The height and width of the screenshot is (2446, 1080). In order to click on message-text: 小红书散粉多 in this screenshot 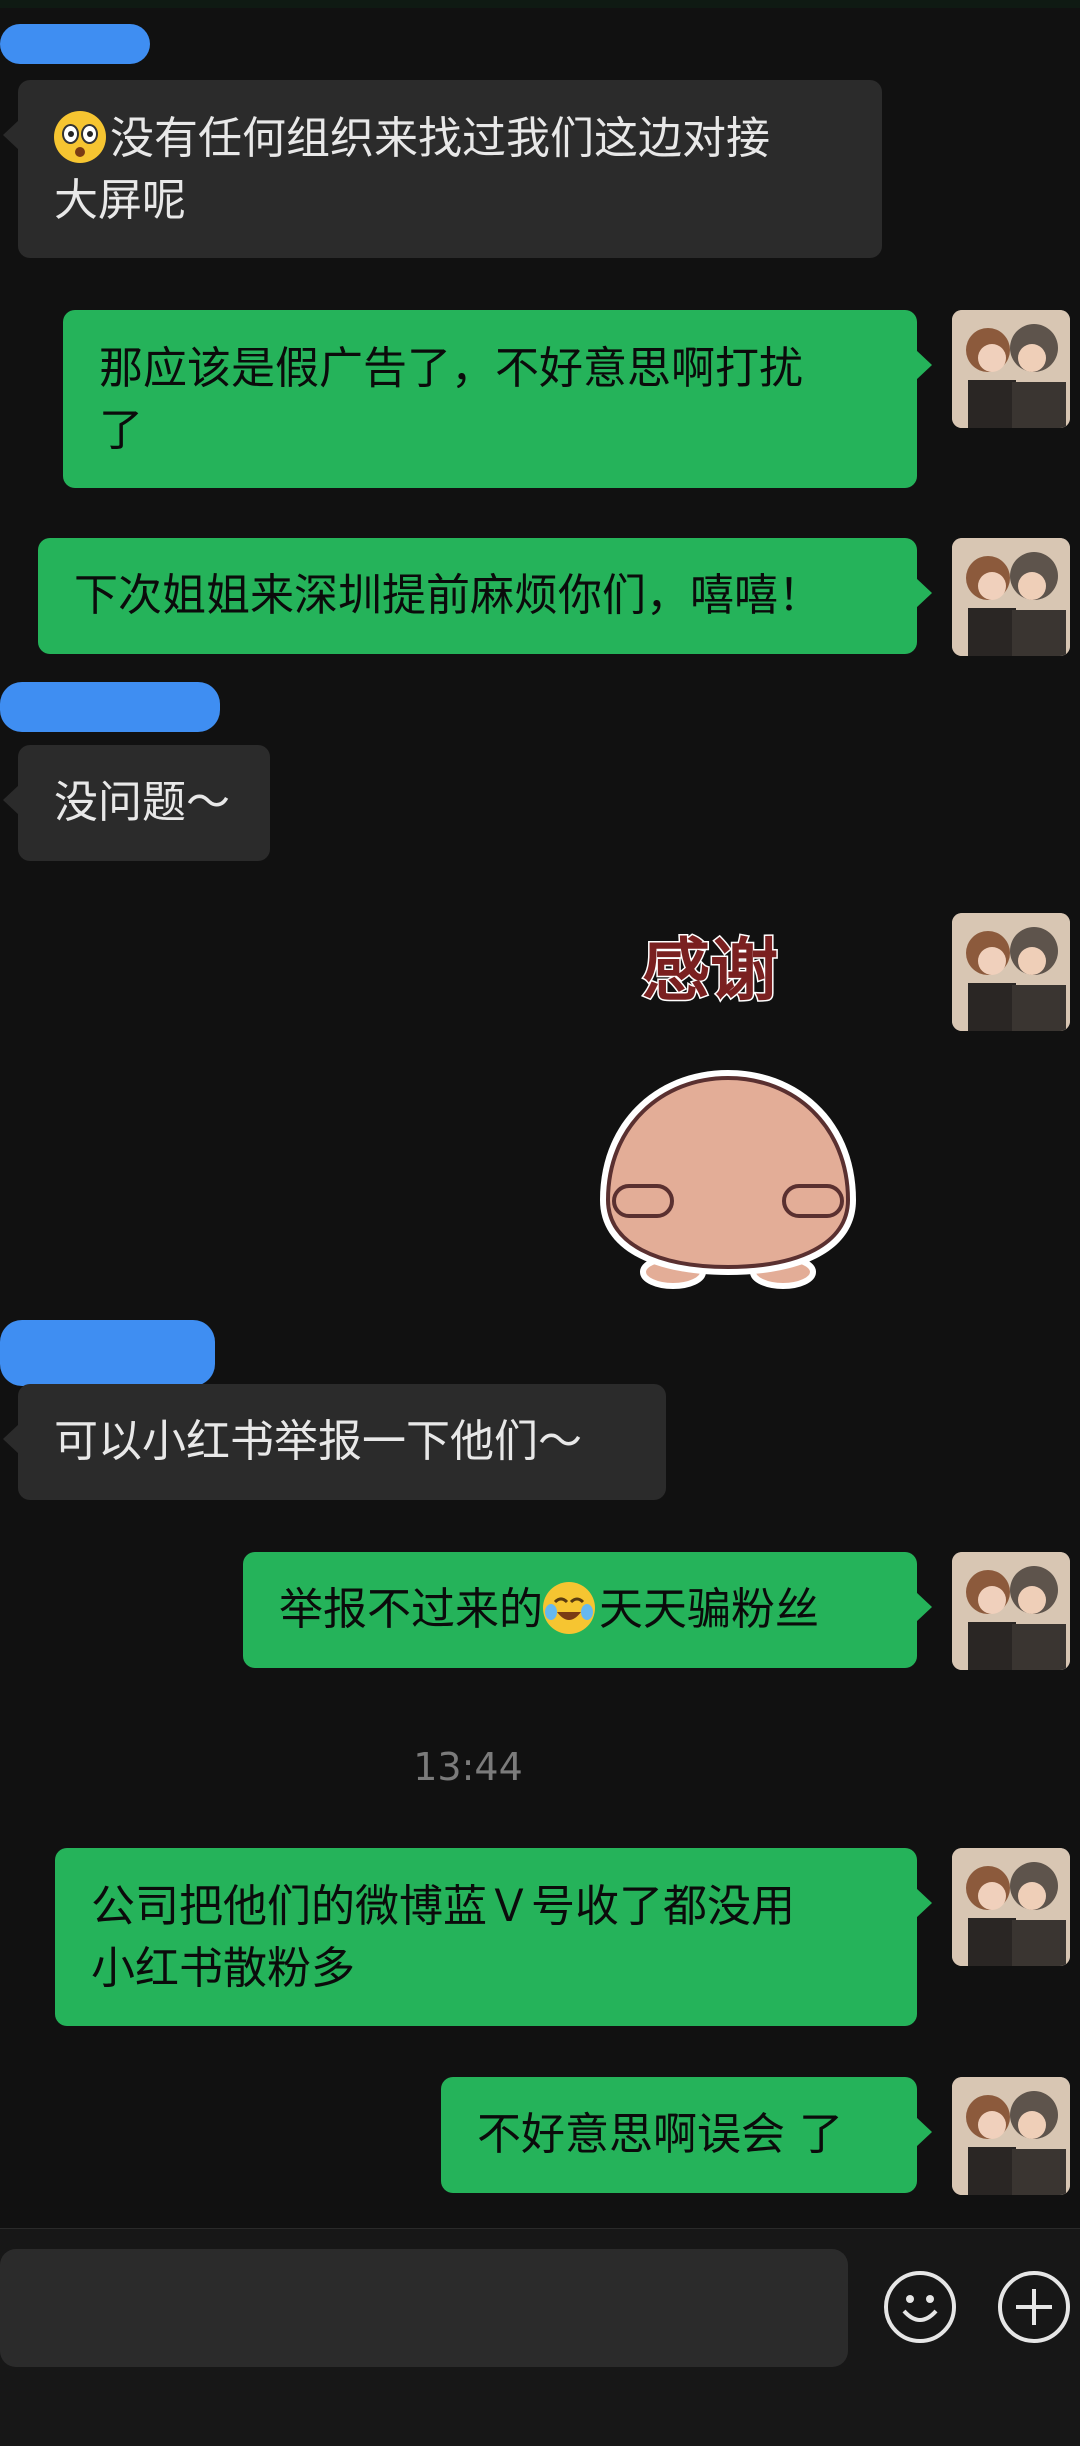, I will do `click(223, 1968)`.